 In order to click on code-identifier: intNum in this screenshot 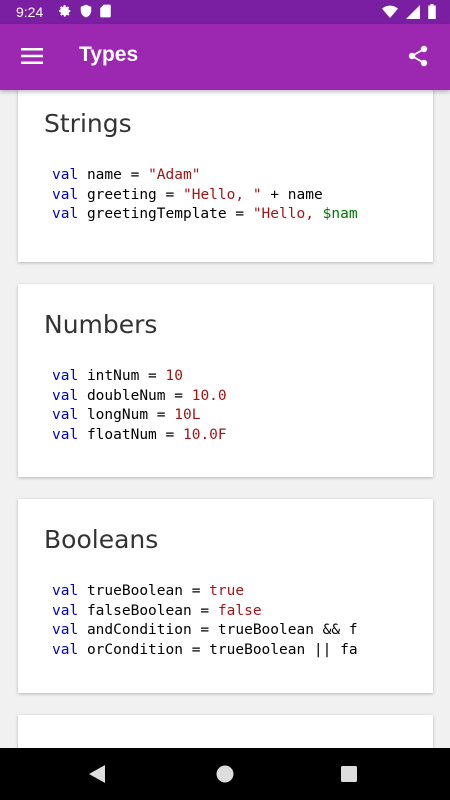, I will do `click(113, 376)`.